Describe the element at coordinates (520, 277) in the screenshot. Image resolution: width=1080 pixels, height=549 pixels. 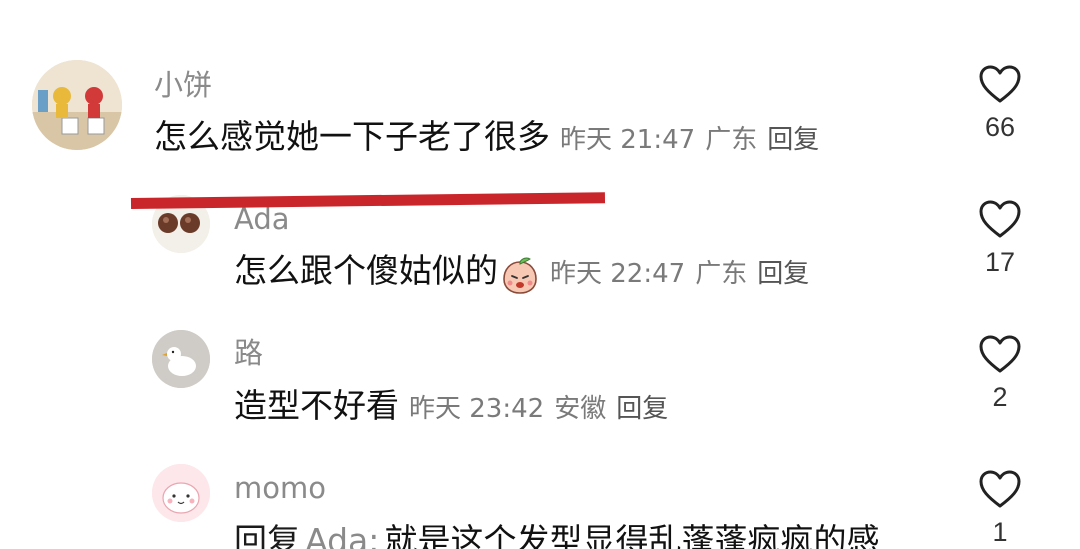
I see `peach-emoji-icon` at that location.